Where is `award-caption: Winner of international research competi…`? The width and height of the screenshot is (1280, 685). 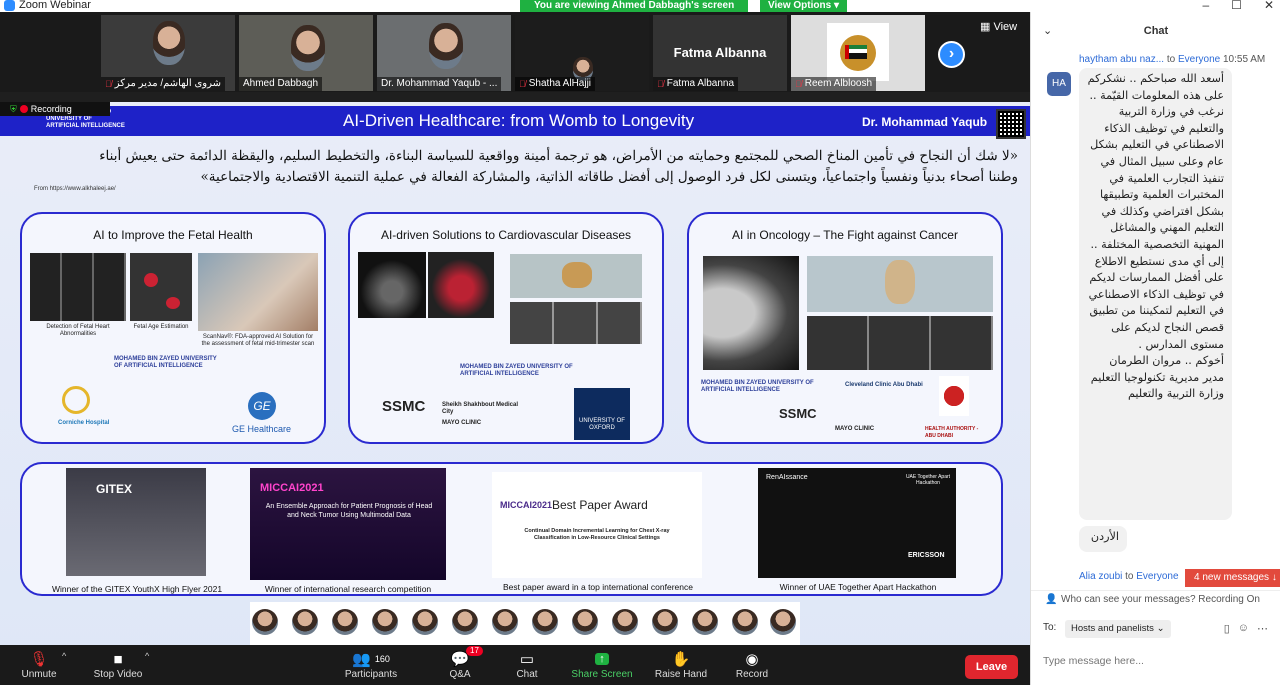 award-caption: Winner of international research competi… is located at coordinates (348, 589).